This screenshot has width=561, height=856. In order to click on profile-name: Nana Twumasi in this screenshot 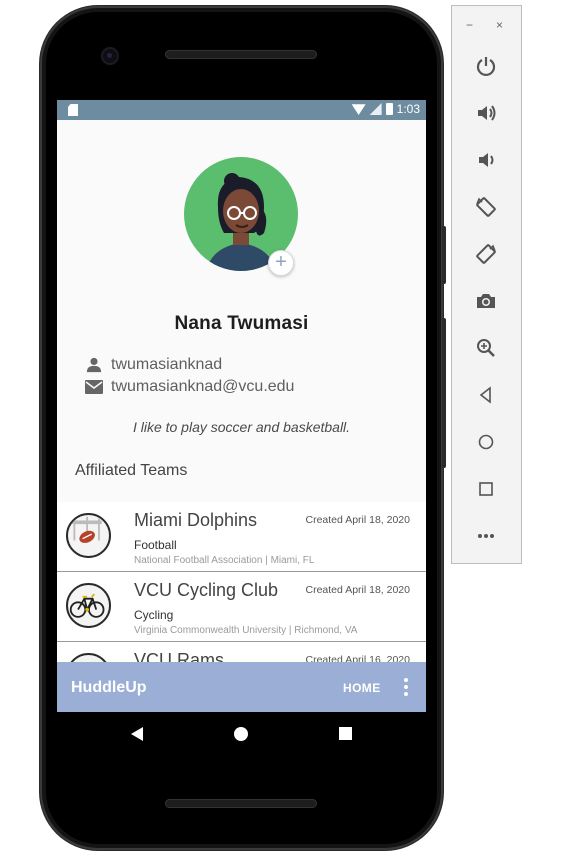, I will do `click(241, 323)`.